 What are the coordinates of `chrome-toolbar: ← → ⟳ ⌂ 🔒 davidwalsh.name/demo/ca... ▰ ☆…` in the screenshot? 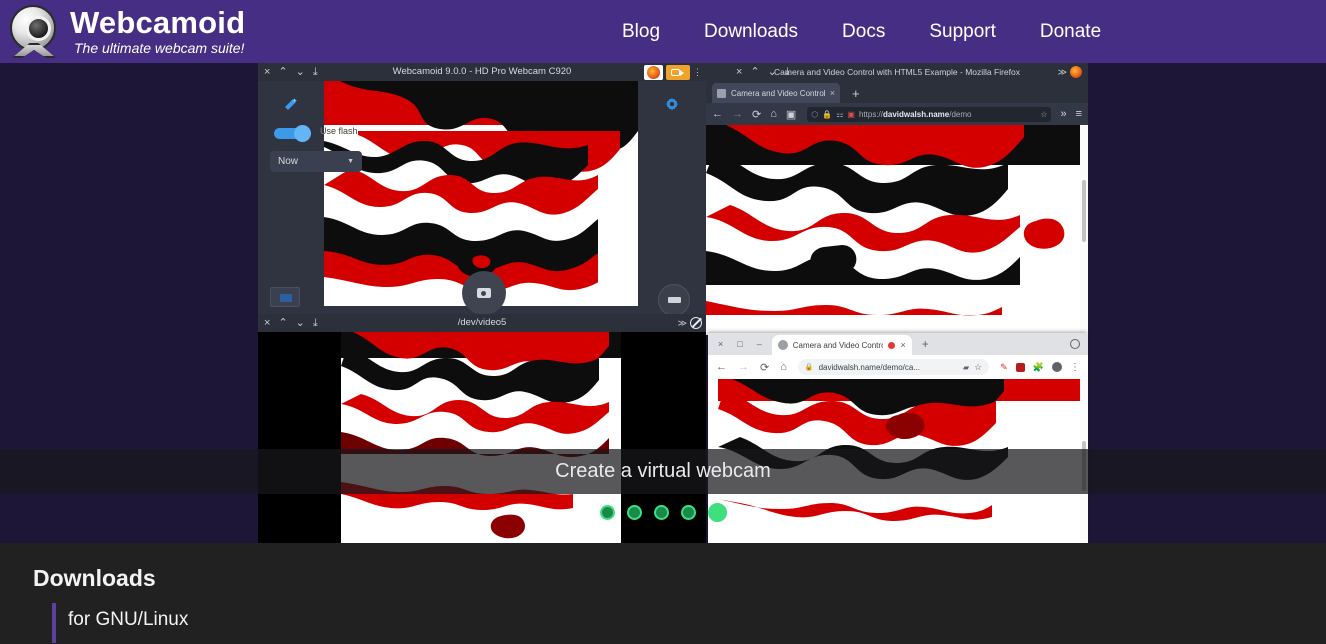 It's located at (898, 367).